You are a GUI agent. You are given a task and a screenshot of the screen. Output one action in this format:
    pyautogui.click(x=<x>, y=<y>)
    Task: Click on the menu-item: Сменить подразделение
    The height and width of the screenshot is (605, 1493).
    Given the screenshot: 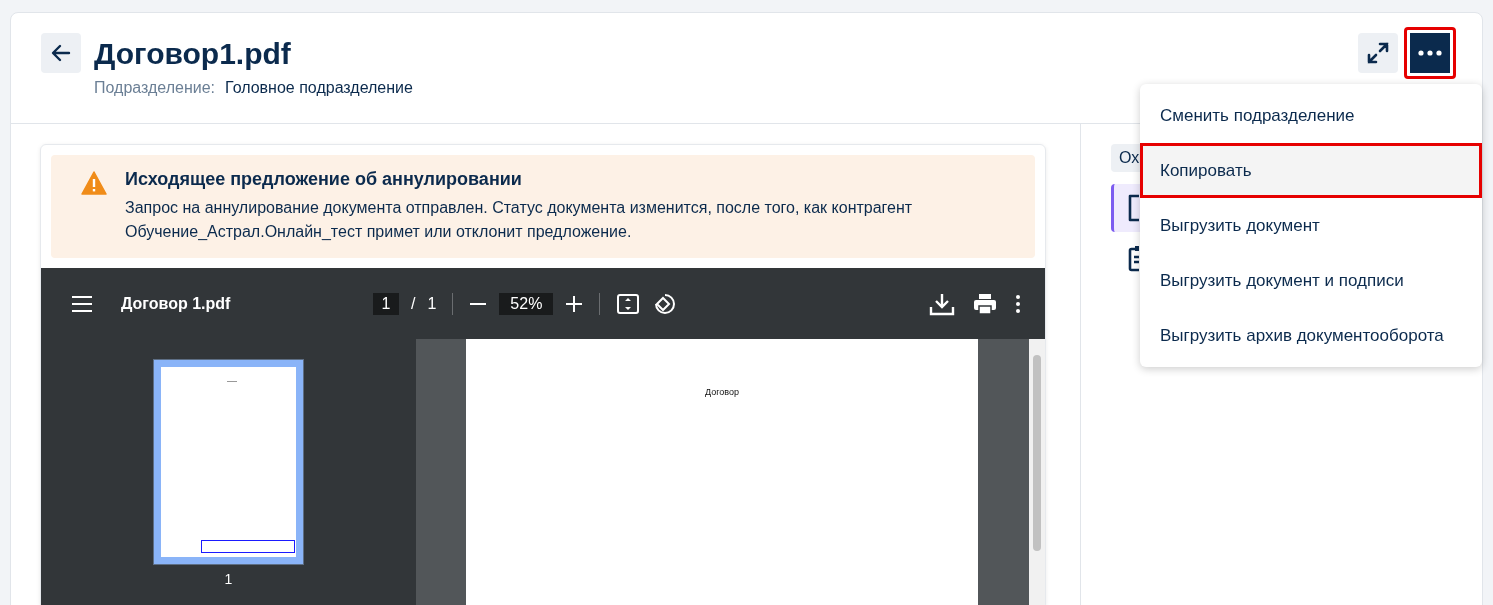 What is the action you would take?
    pyautogui.click(x=1311, y=115)
    